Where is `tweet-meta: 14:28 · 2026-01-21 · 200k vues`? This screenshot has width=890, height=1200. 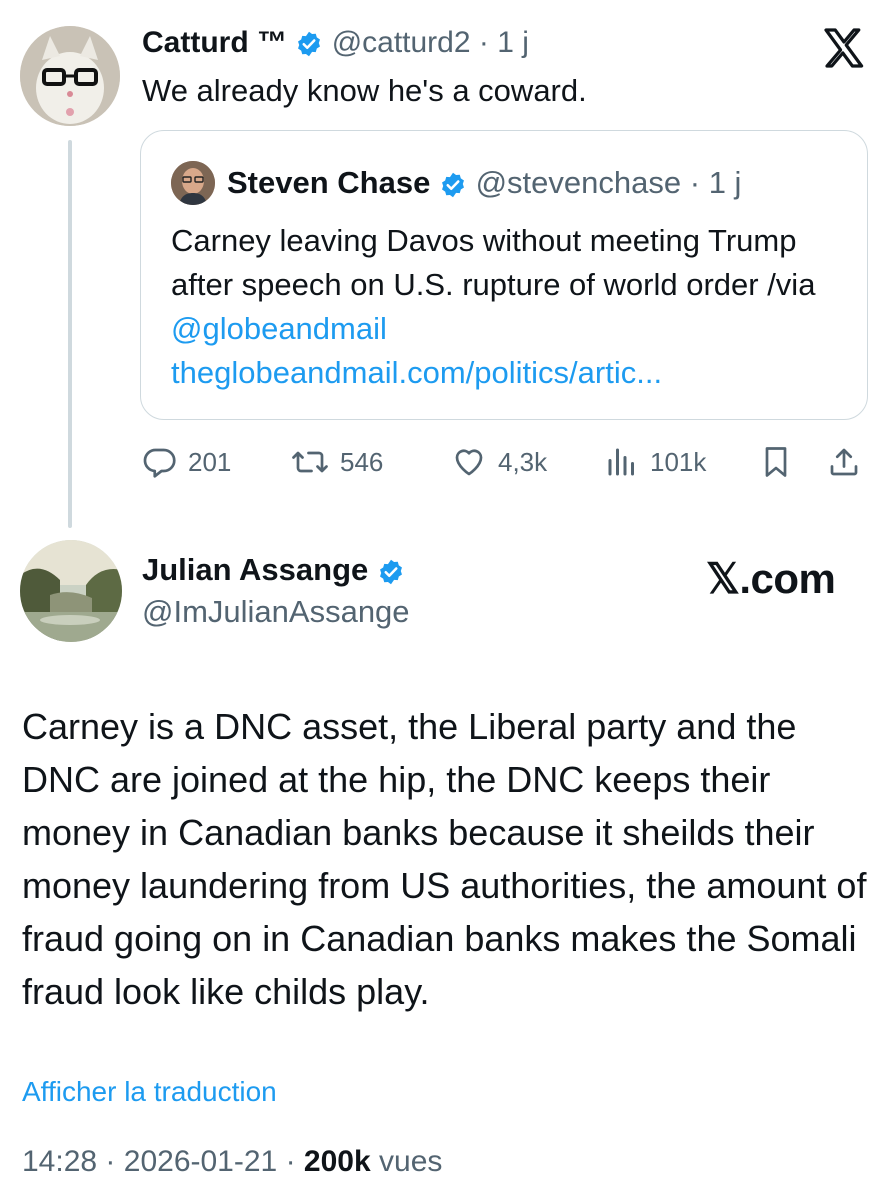 tweet-meta: 14:28 · 2026-01-21 · 200k vues is located at coordinates (232, 1162).